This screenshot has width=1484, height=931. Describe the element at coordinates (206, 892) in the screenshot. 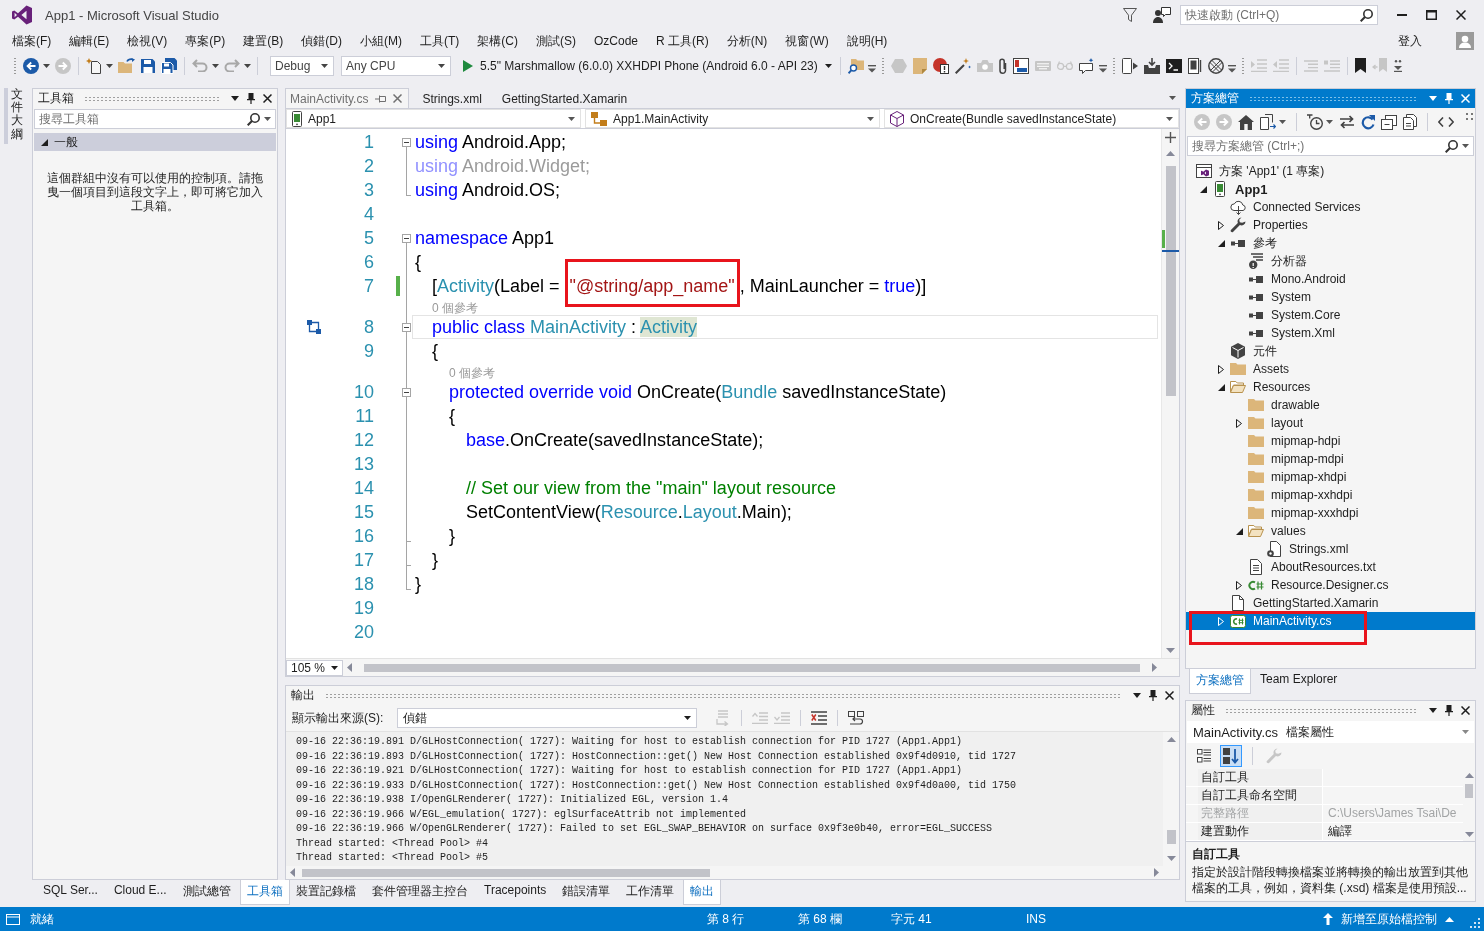

I see `panel-tab: 測試總管` at that location.